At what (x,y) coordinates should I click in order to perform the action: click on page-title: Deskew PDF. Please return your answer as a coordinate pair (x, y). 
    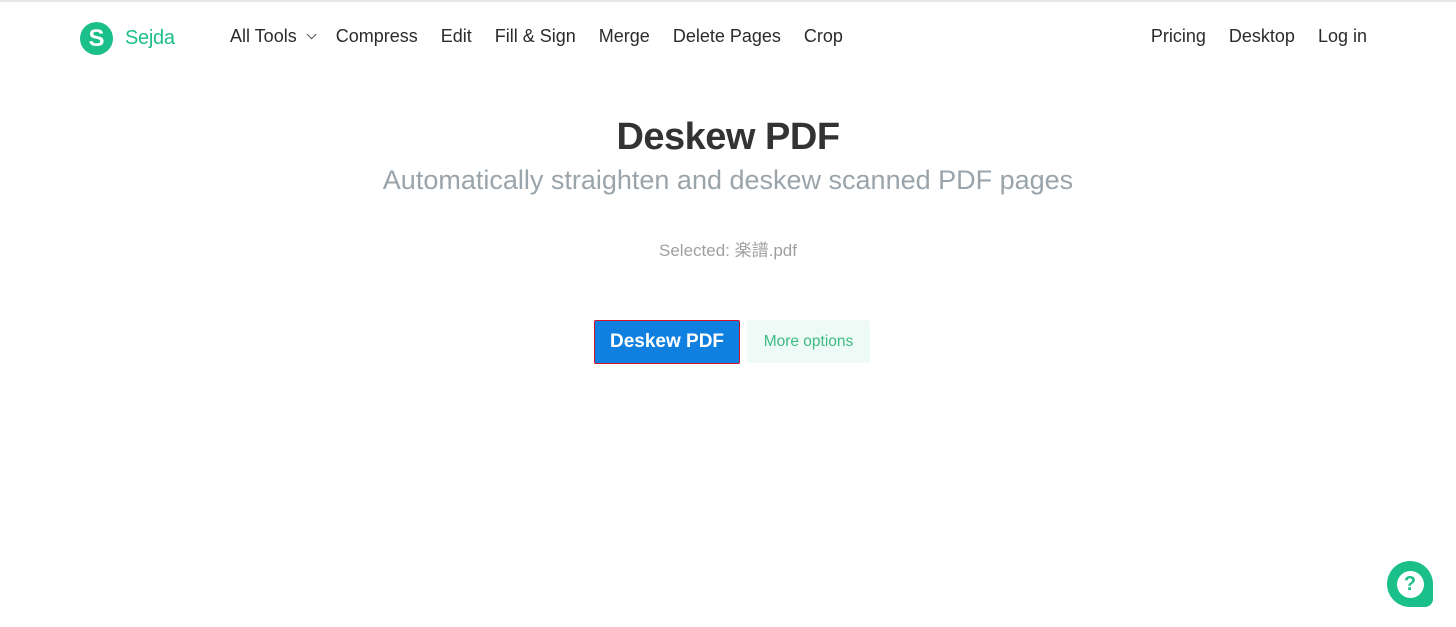
    Looking at the image, I should click on (728, 137).